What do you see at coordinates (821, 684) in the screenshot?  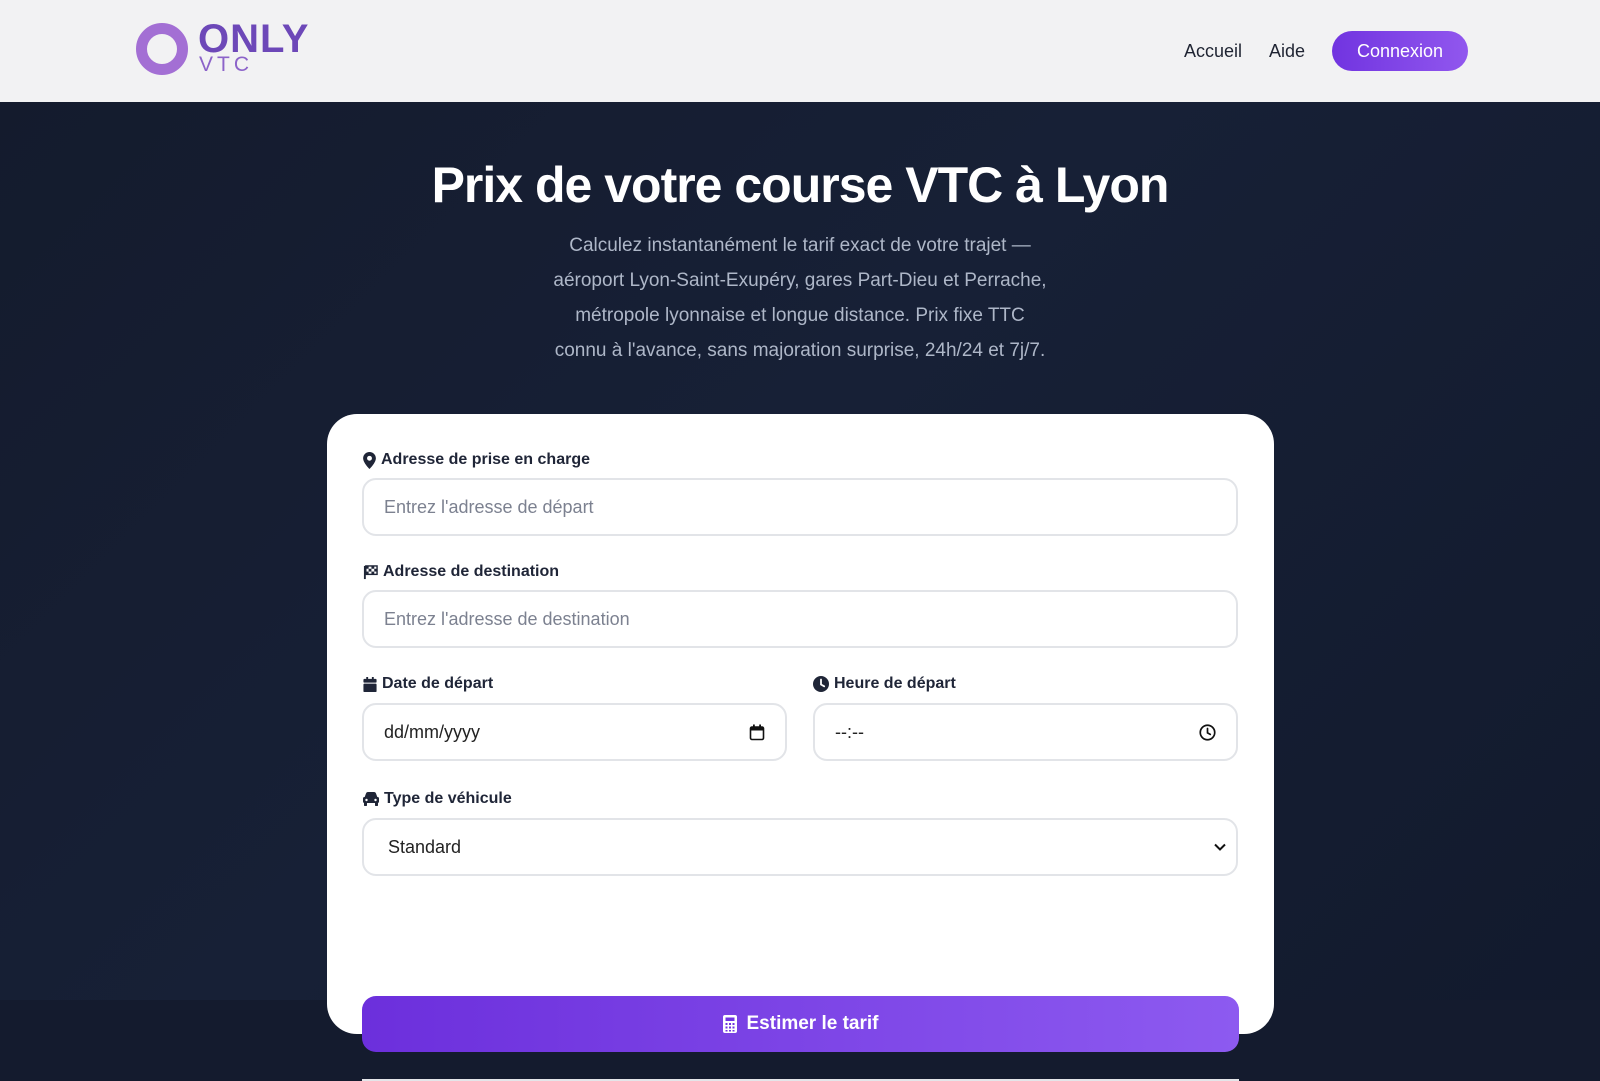 I see `clock-icon` at bounding box center [821, 684].